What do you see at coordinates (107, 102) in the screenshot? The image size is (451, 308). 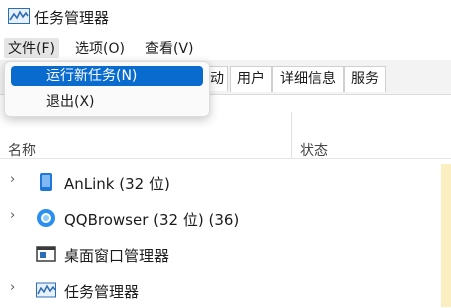 I see `menu-item-exit: 退出(X)` at bounding box center [107, 102].